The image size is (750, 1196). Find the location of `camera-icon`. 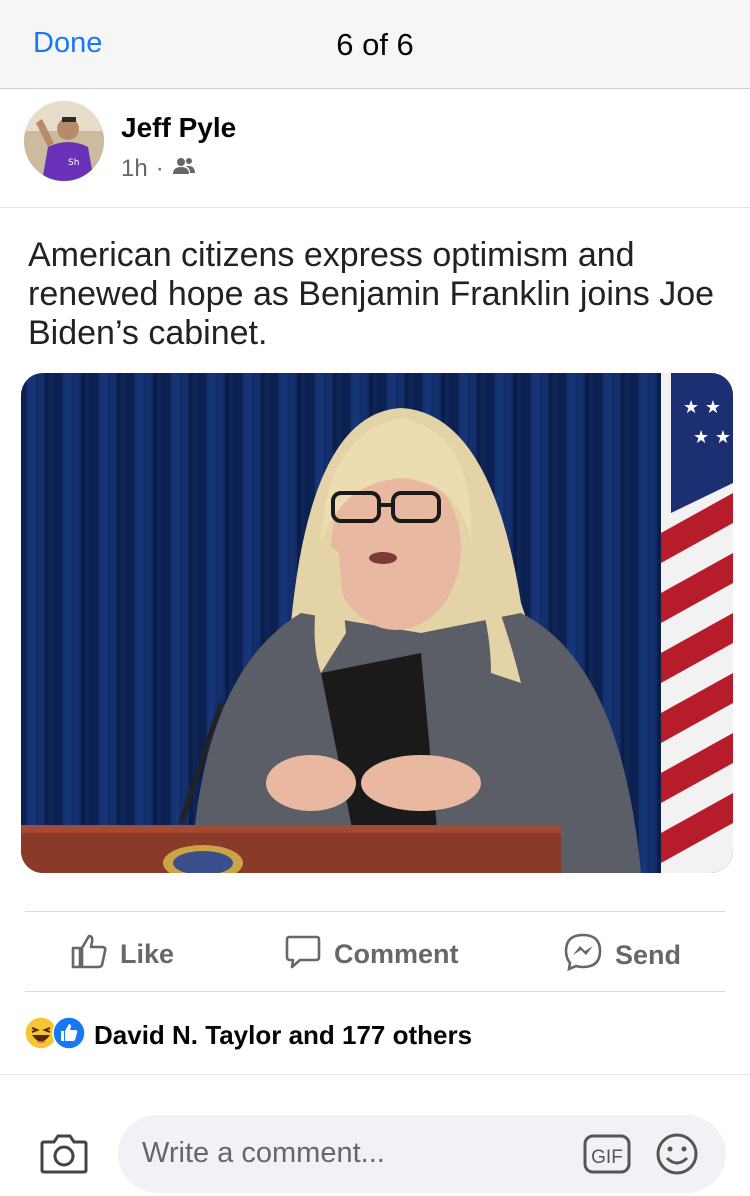

camera-icon is located at coordinates (64, 1155).